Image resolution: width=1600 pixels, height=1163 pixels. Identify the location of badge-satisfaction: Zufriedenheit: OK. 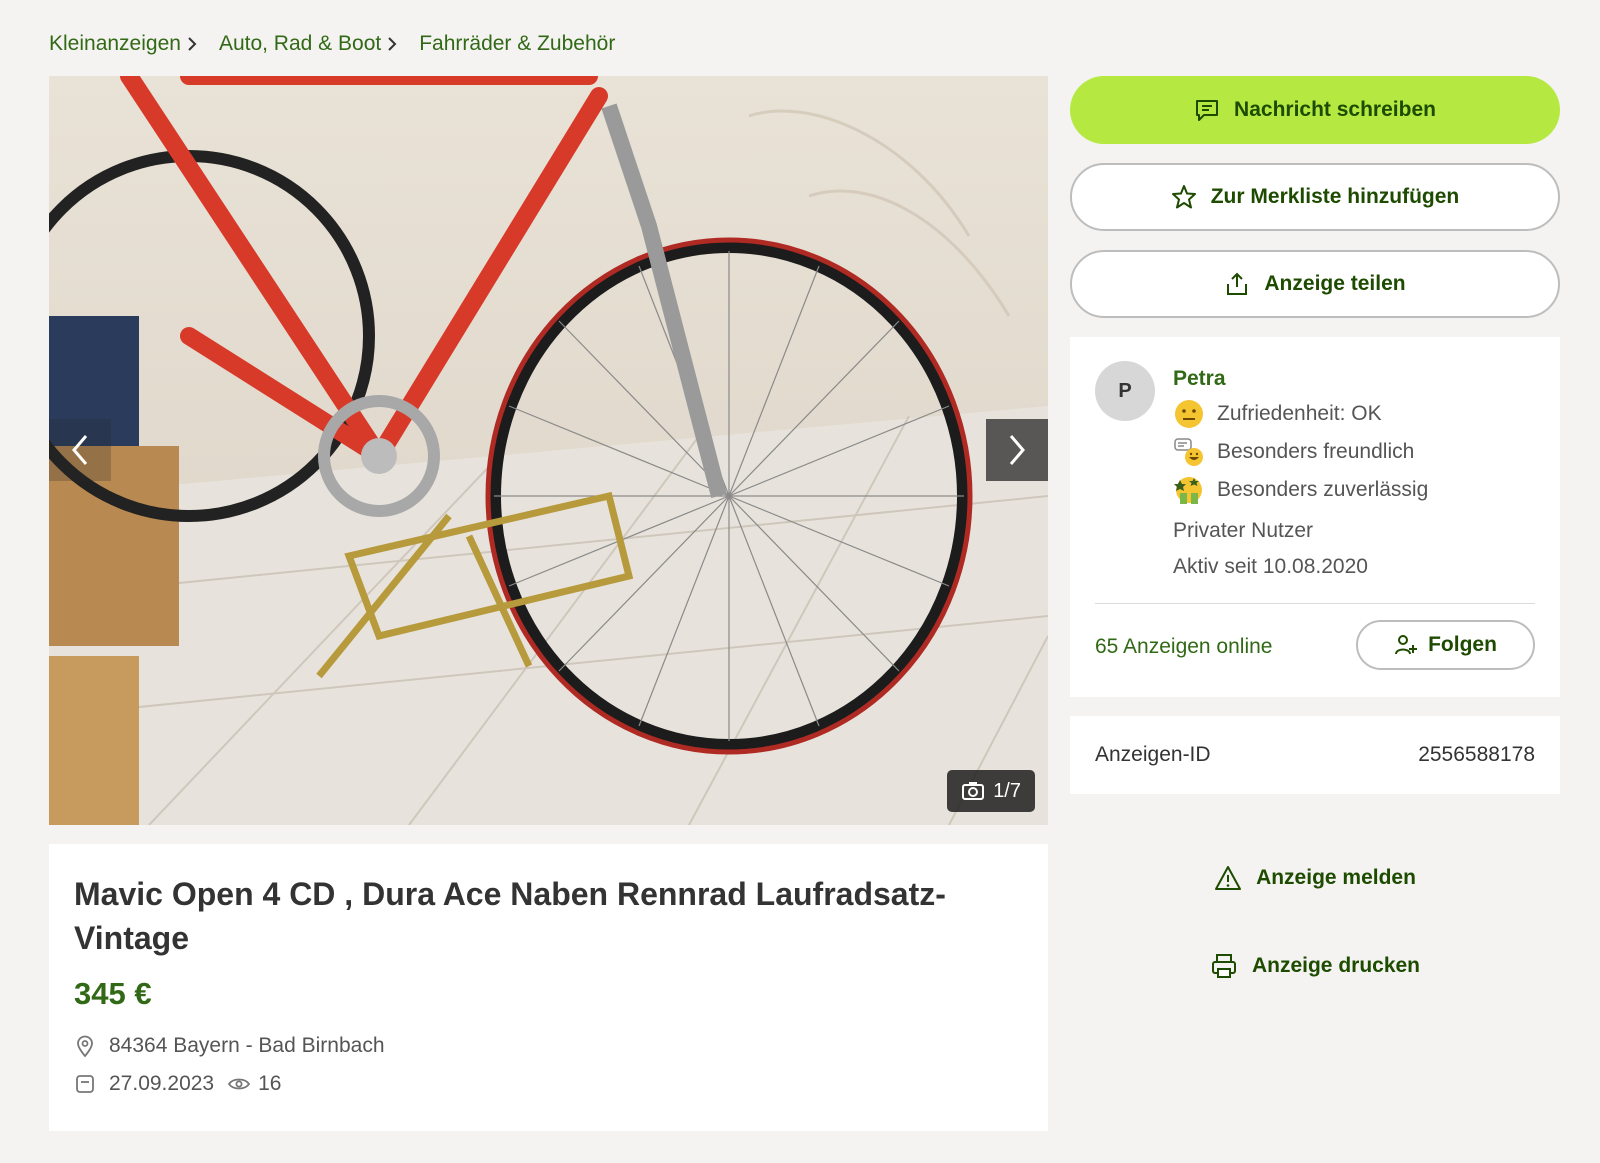
(1300, 414).